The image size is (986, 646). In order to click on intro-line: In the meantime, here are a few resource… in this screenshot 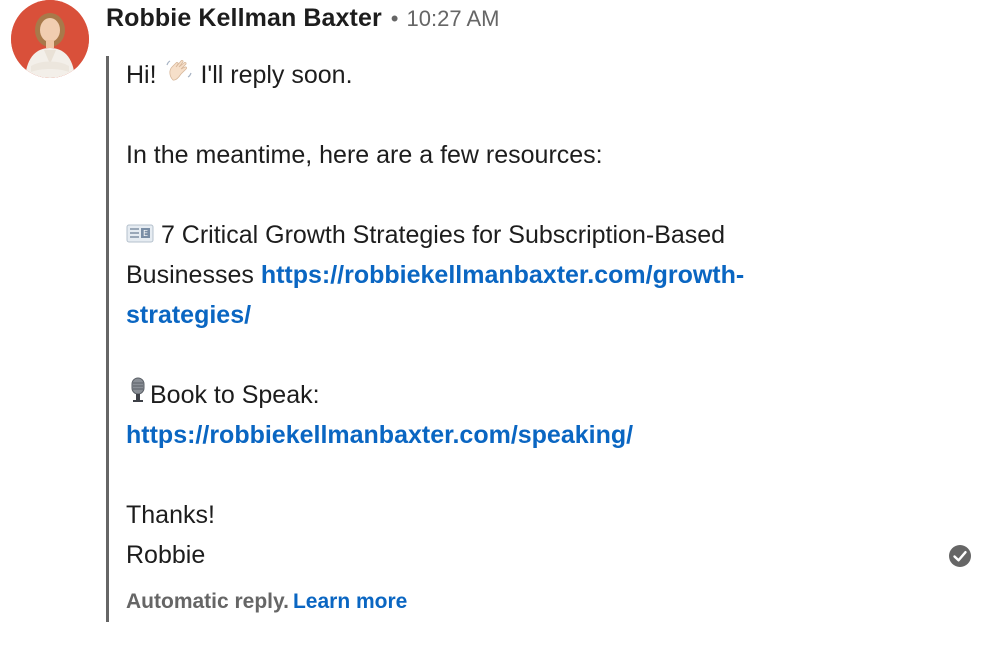, I will do `click(364, 155)`.